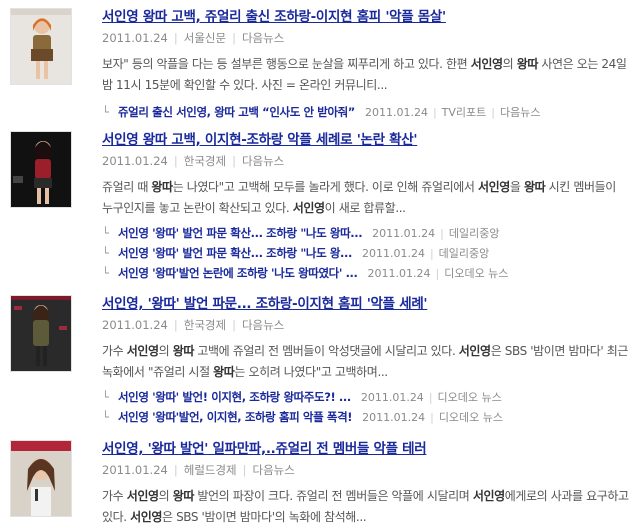  I want to click on article-meta: 2011.01.24 | 서울신문 | 다음뉴스, so click(193, 38).